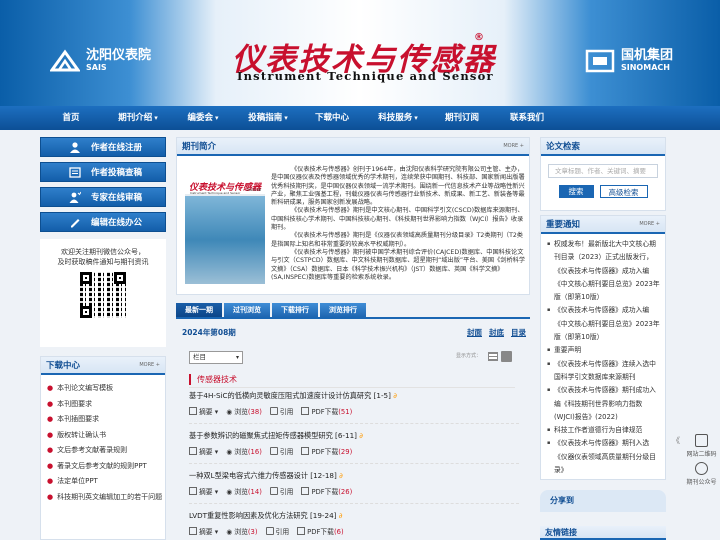 This screenshot has height=540, width=720. Describe the element at coordinates (215, 193) in the screenshot. I see `cover-en: Instrument Technique and Sensor` at that location.